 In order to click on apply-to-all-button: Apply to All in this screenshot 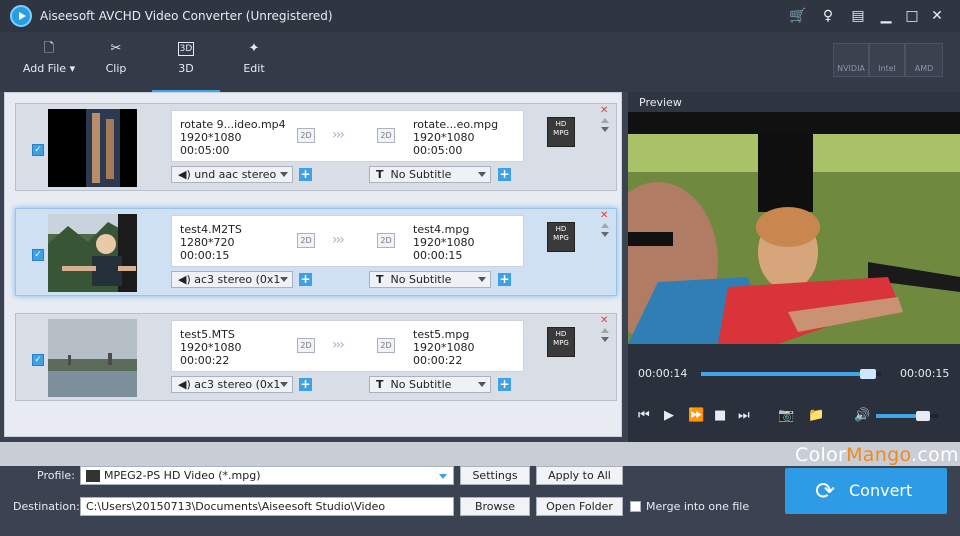, I will do `click(579, 475)`.